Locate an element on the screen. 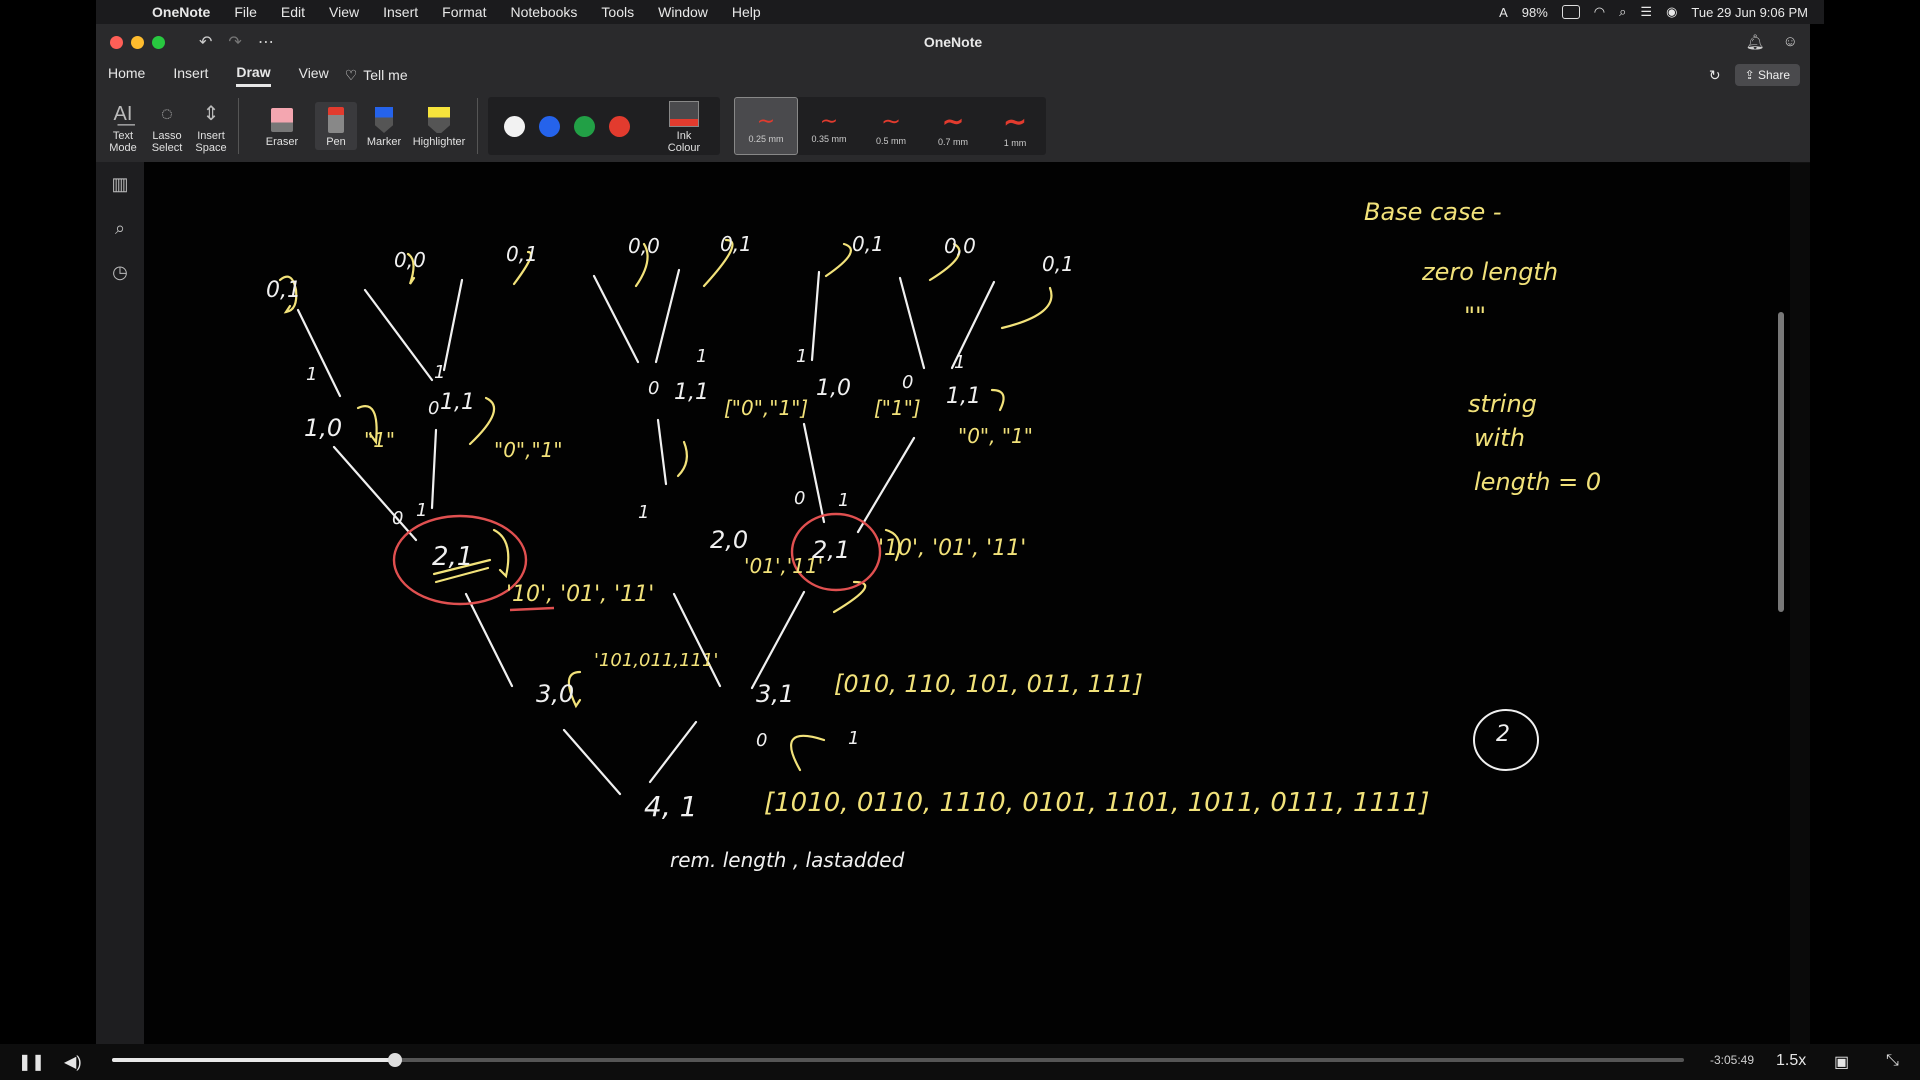  keyboard-icon: A is located at coordinates (1503, 12).